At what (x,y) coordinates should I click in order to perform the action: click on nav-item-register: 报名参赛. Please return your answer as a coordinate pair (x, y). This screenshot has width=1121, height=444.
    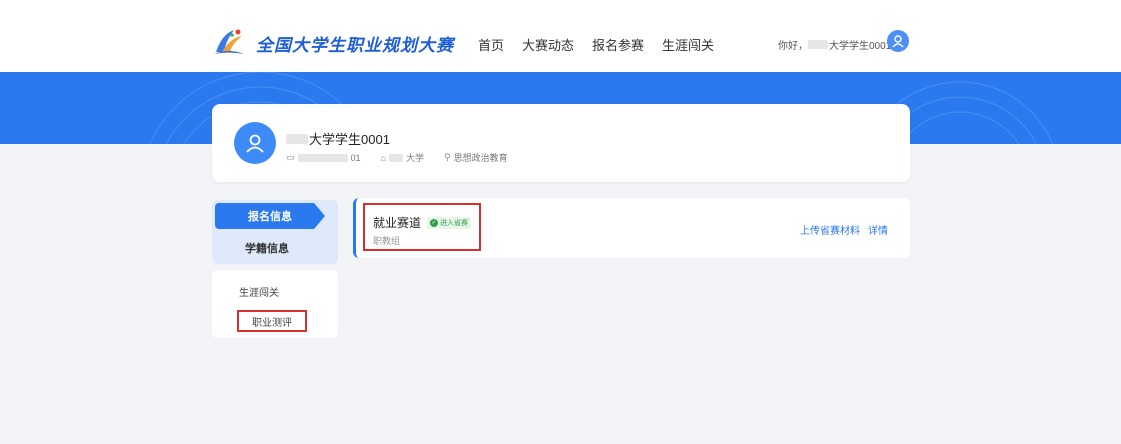
    Looking at the image, I should click on (618, 44).